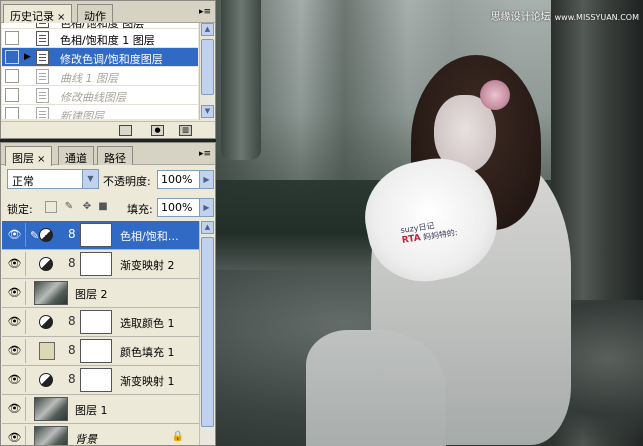 This screenshot has height=446, width=643. What do you see at coordinates (207, 111) in the screenshot?
I see `scroll-down-icon: ▼` at bounding box center [207, 111].